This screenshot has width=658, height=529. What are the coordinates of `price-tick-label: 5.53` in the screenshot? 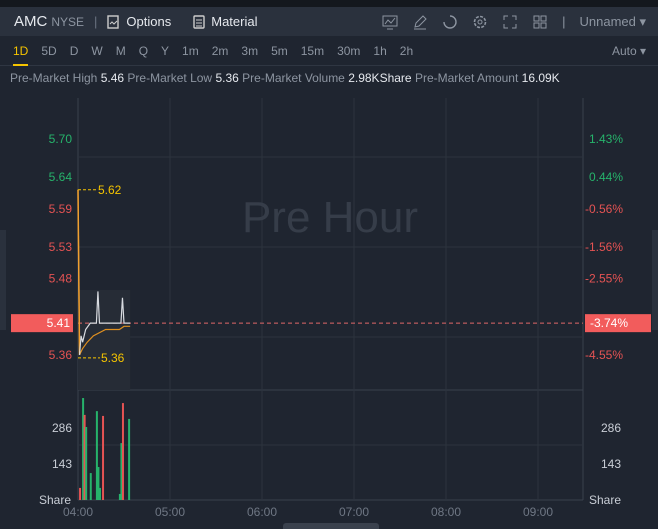 It's located at (61, 247).